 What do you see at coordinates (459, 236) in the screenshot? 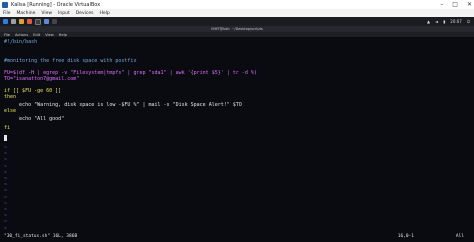
I see `vim-status-scroll: All` at bounding box center [459, 236].